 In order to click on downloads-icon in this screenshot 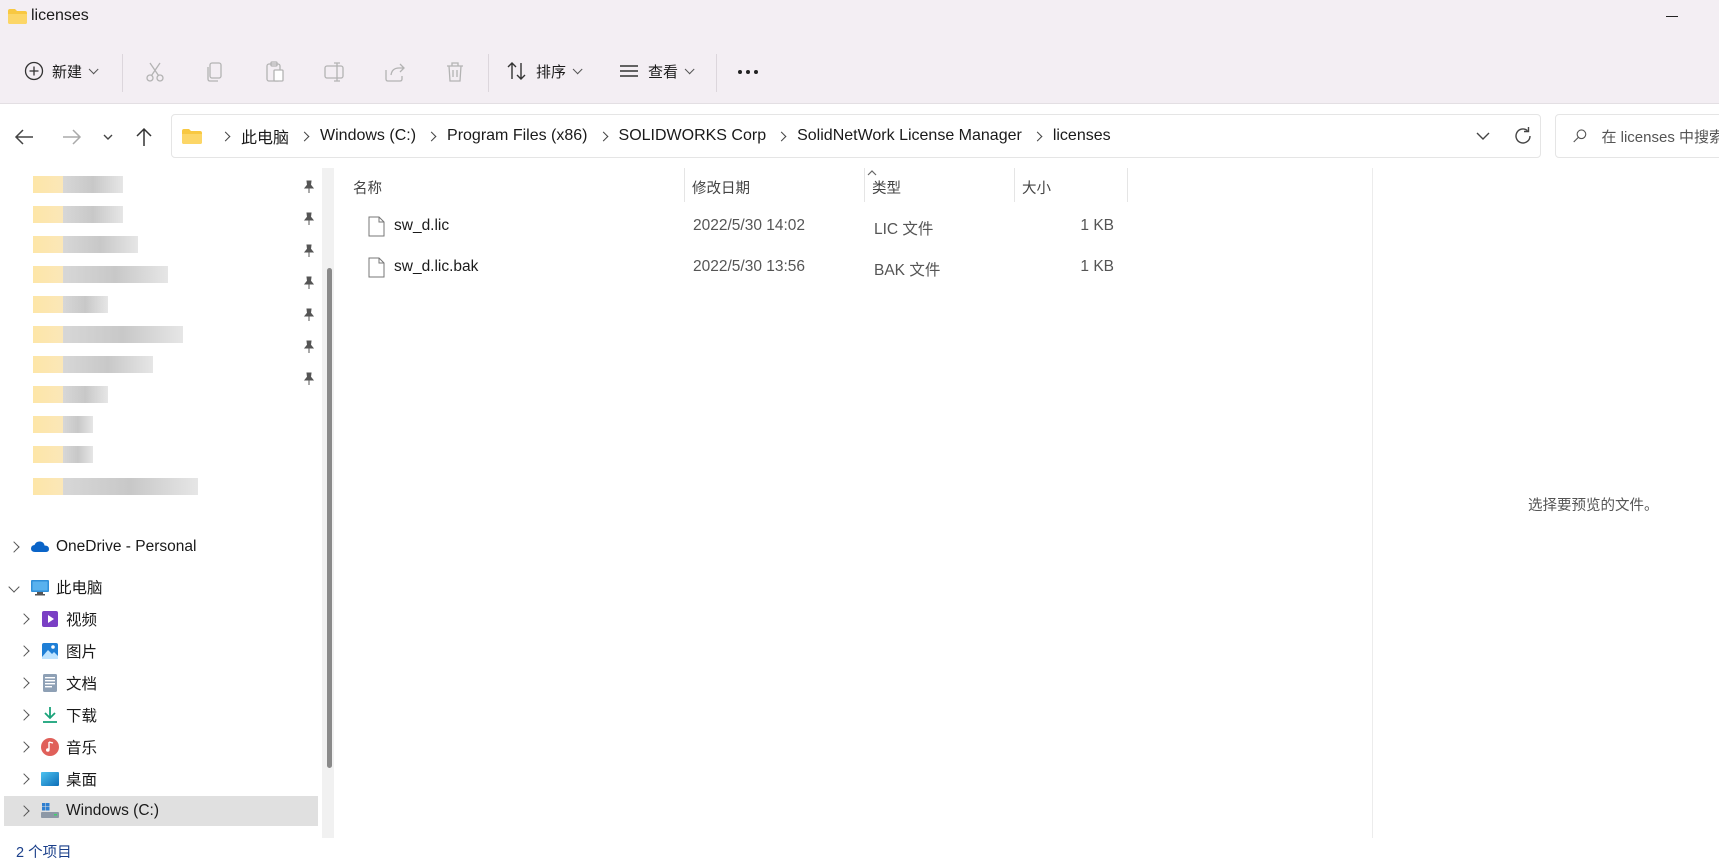, I will do `click(50, 715)`.